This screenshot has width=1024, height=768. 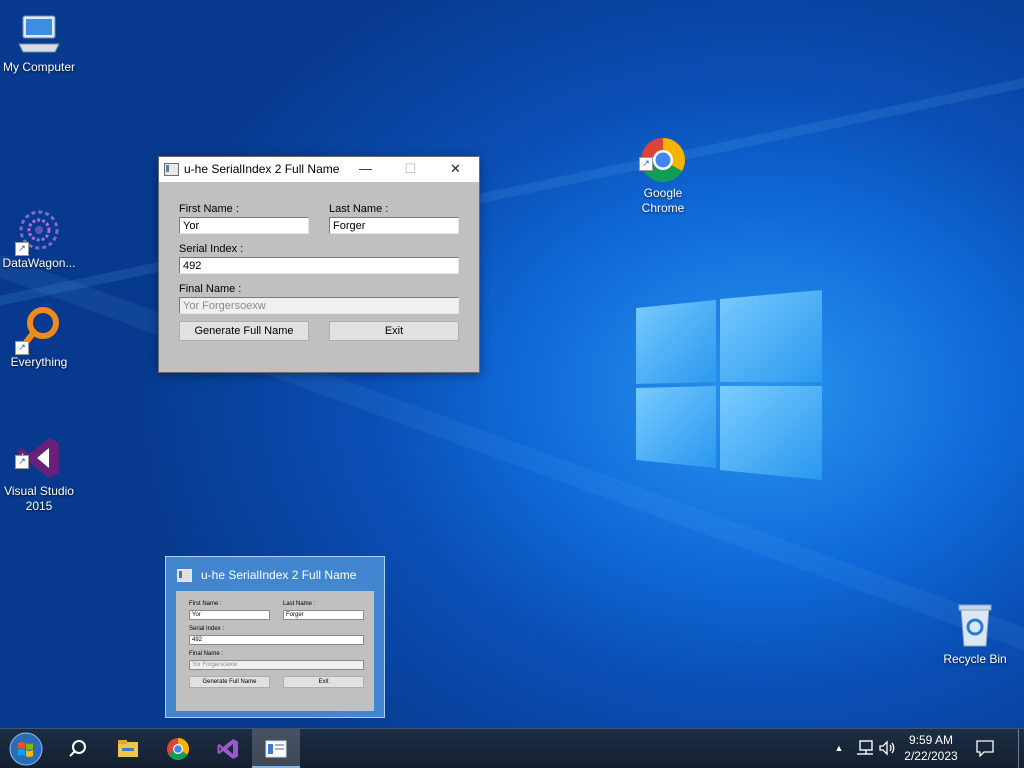 What do you see at coordinates (205, 604) in the screenshot?
I see `preview-first-name-label: First Name :` at bounding box center [205, 604].